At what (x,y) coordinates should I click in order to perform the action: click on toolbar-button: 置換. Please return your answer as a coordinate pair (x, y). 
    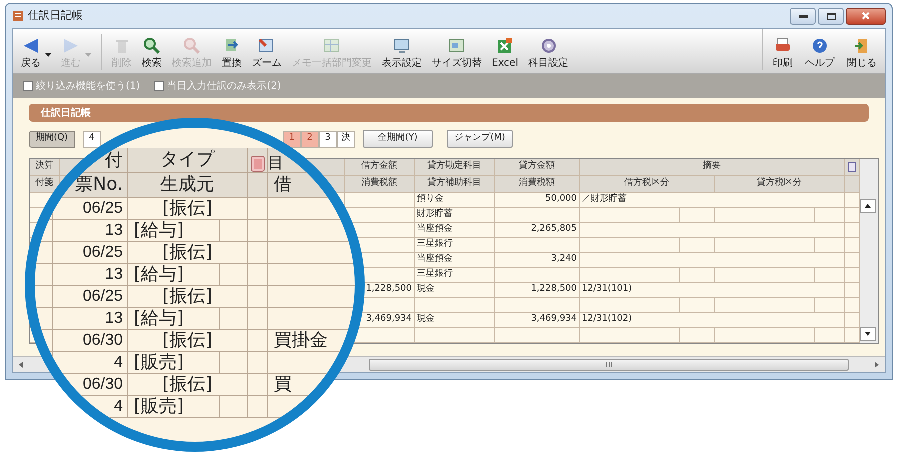
    Looking at the image, I should click on (232, 53).